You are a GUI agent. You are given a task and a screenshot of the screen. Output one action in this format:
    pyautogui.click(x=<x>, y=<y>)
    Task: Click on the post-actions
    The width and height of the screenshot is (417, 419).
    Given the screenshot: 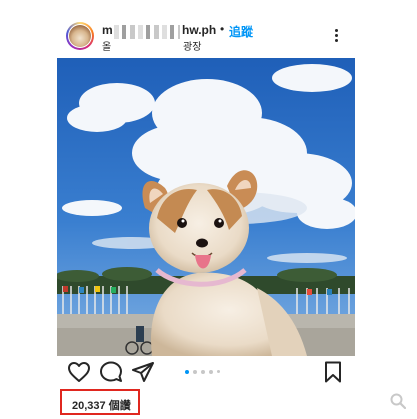 What is the action you would take?
    pyautogui.click(x=206, y=372)
    